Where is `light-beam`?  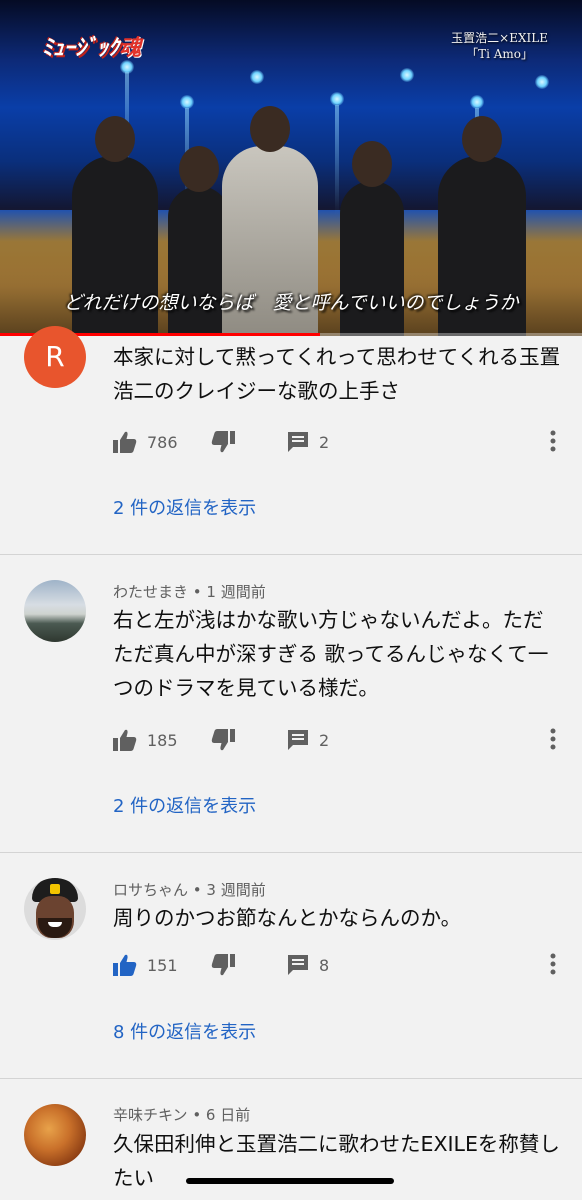 light-beam is located at coordinates (337, 160).